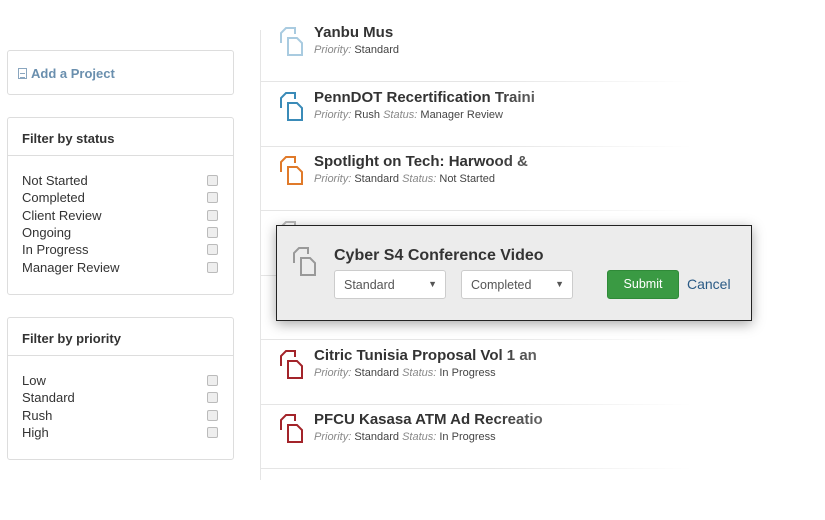  I want to click on status-filter-title: Filter by status, so click(120, 137).